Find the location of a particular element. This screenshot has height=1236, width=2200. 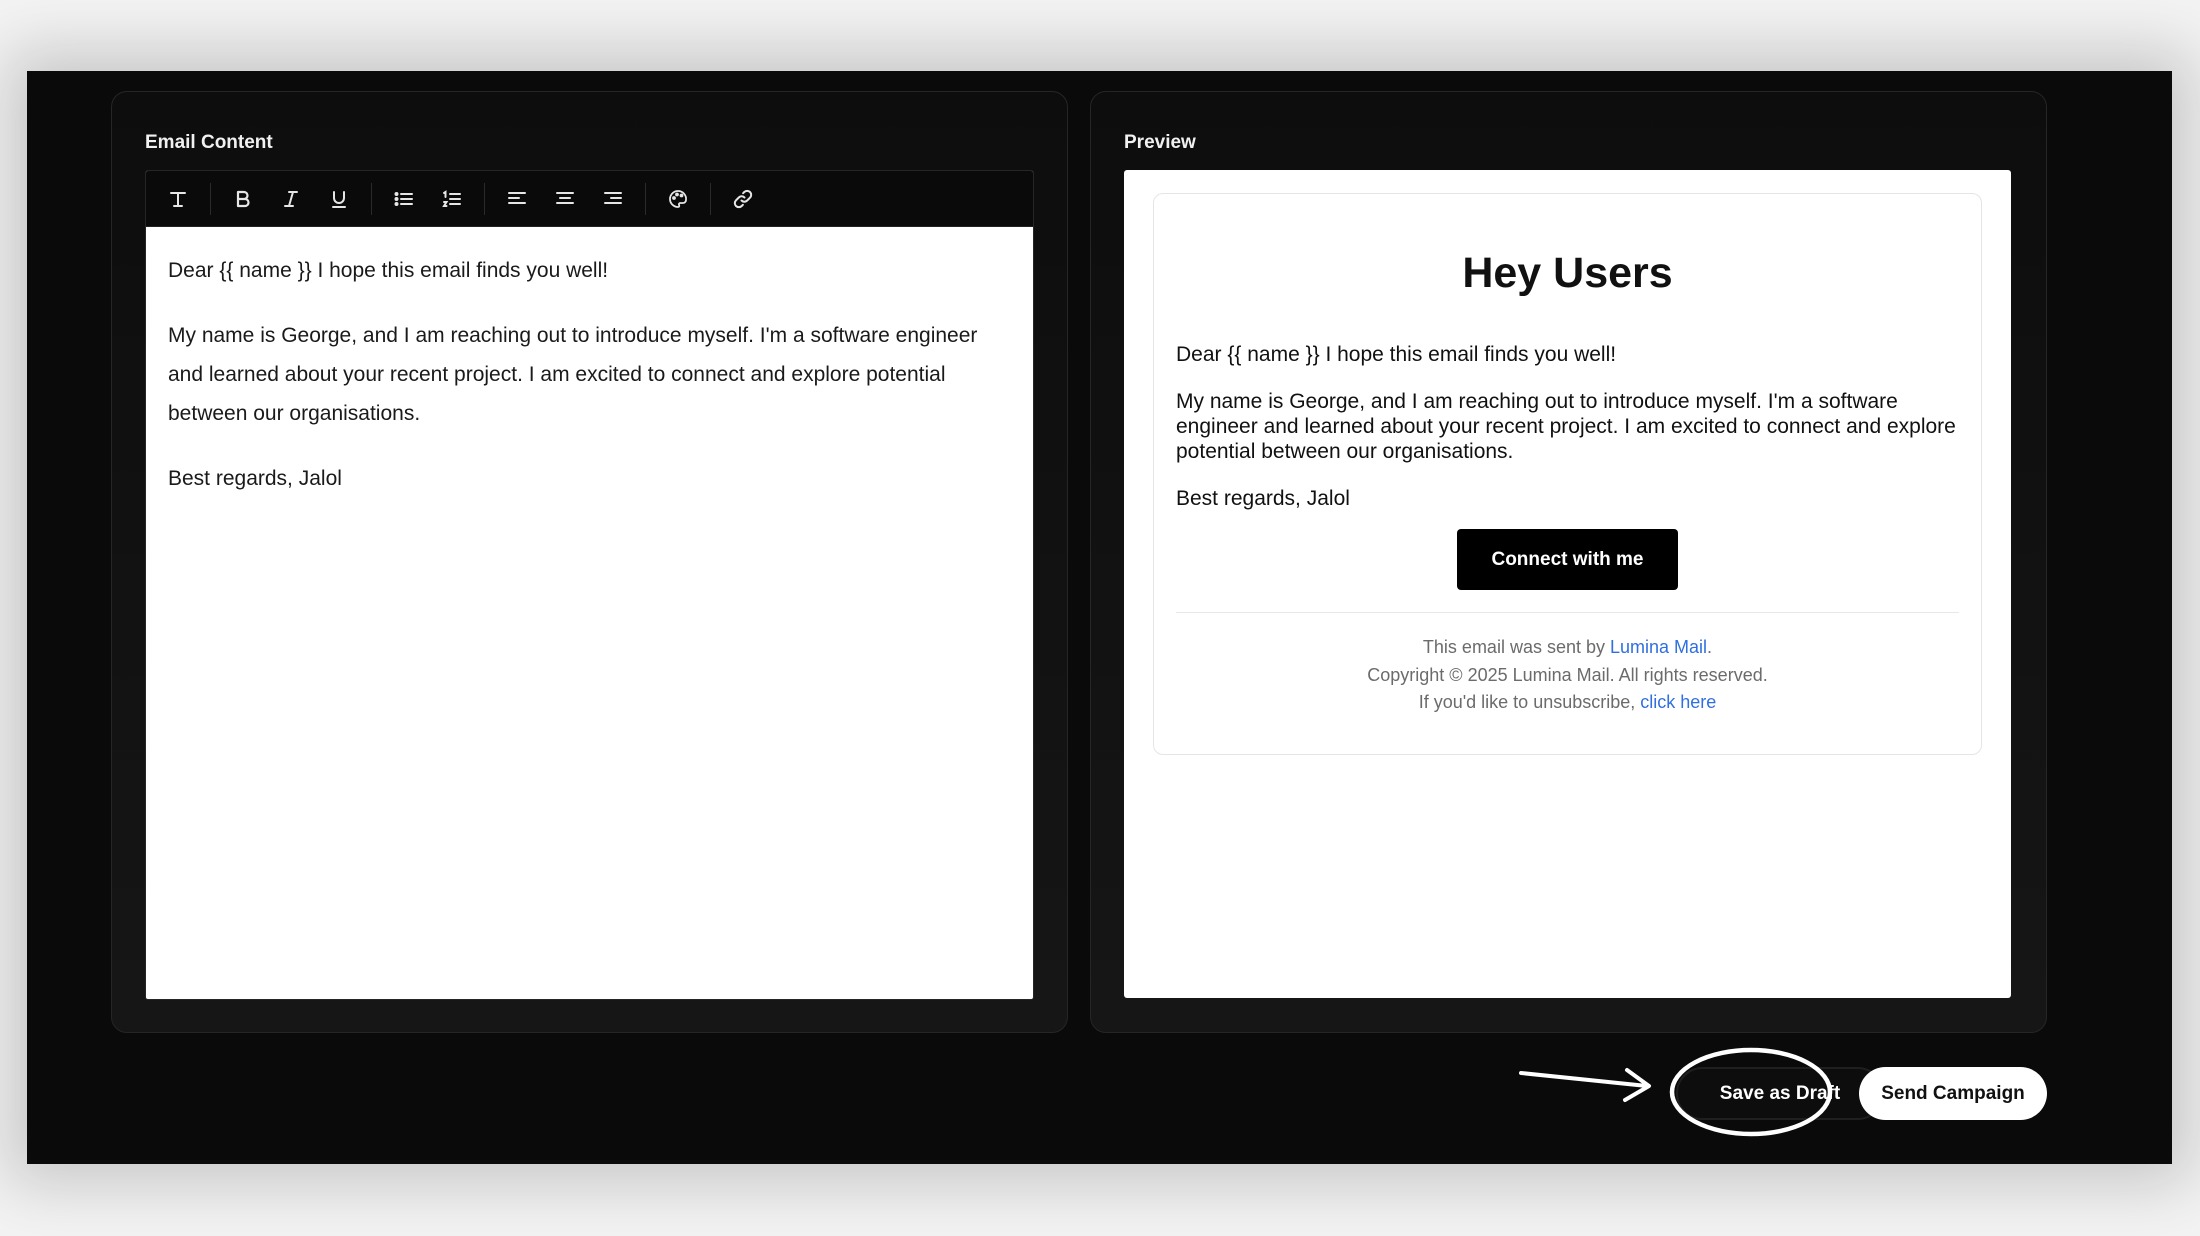

footer-sent-by: This email was sent by Lumina Mail. is located at coordinates (1567, 648).